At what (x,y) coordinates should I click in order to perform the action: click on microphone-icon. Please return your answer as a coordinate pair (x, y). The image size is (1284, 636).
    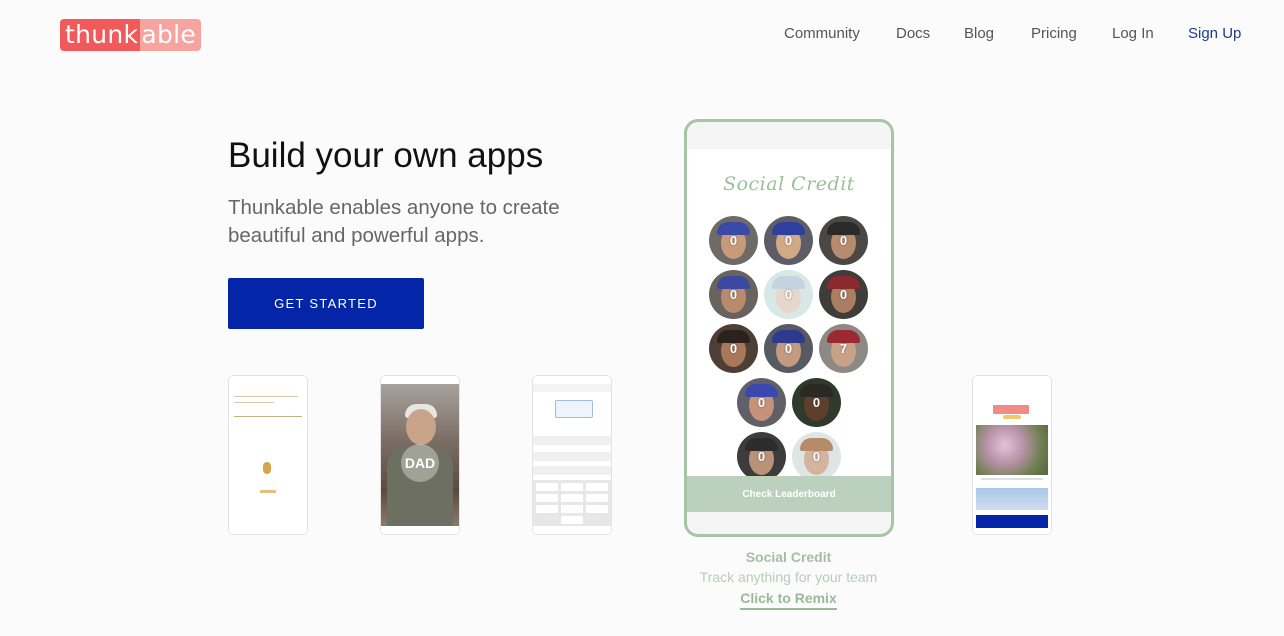
    Looking at the image, I should click on (267, 468).